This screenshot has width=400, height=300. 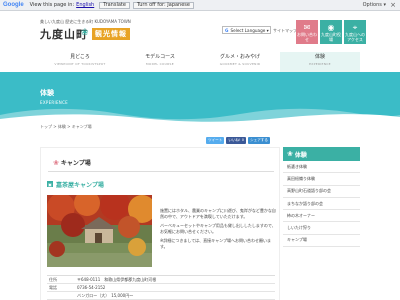 What do you see at coordinates (85, 5) in the screenshot?
I see `language-select: English` at bounding box center [85, 5].